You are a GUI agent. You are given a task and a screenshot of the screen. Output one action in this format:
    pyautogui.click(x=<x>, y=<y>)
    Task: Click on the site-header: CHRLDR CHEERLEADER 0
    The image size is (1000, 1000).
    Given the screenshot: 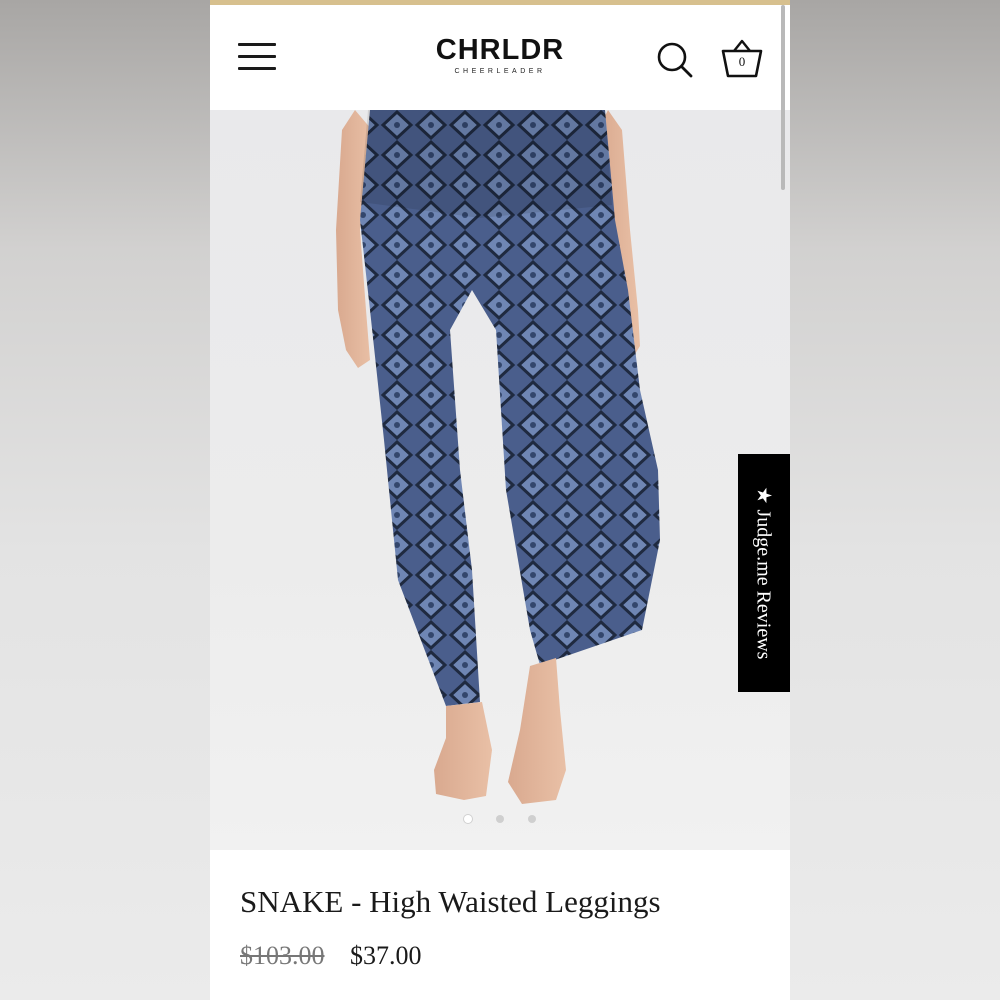 What is the action you would take?
    pyautogui.click(x=500, y=57)
    